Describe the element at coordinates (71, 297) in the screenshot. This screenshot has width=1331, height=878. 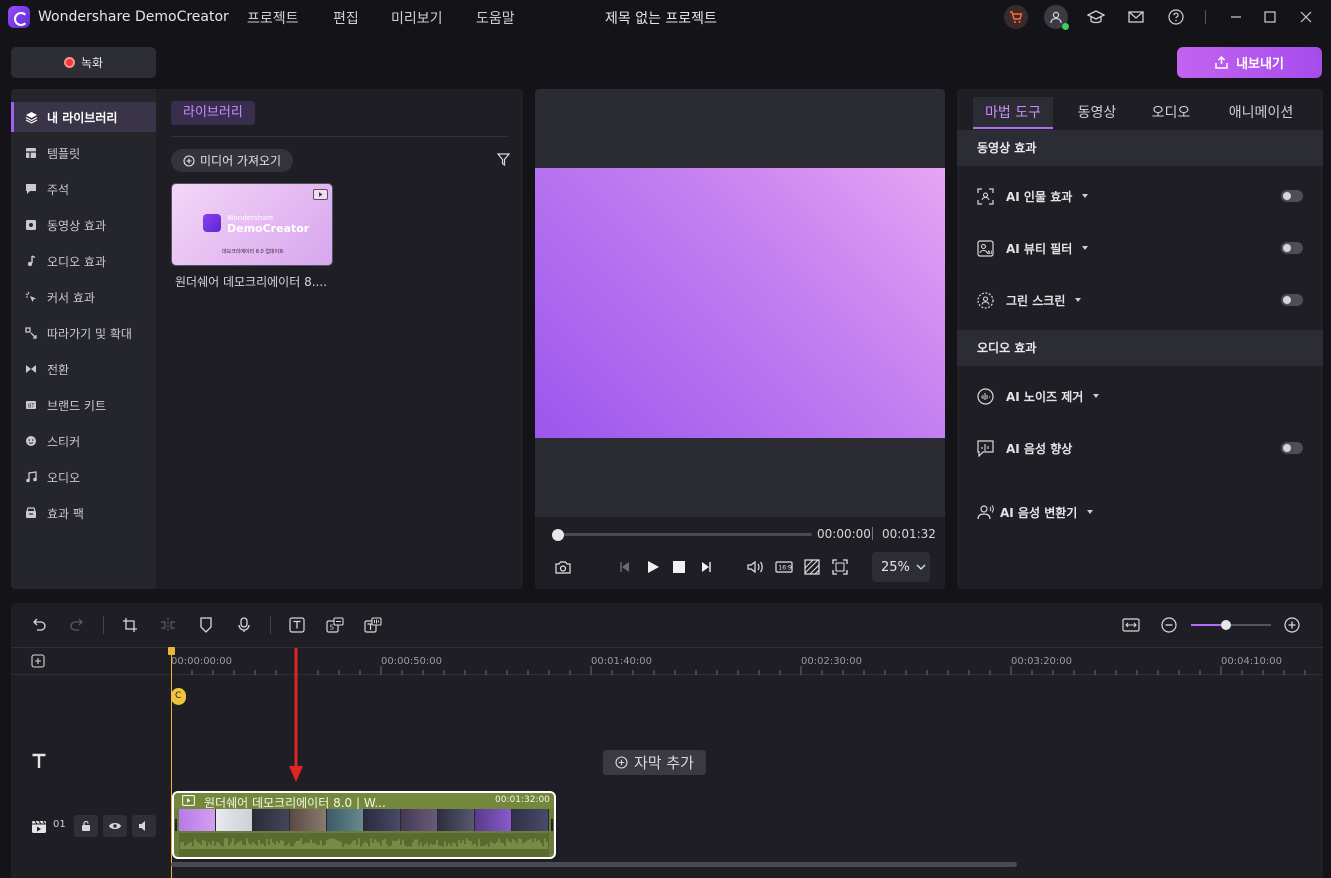
I see `sidebar-item-label: 커서 효과` at that location.